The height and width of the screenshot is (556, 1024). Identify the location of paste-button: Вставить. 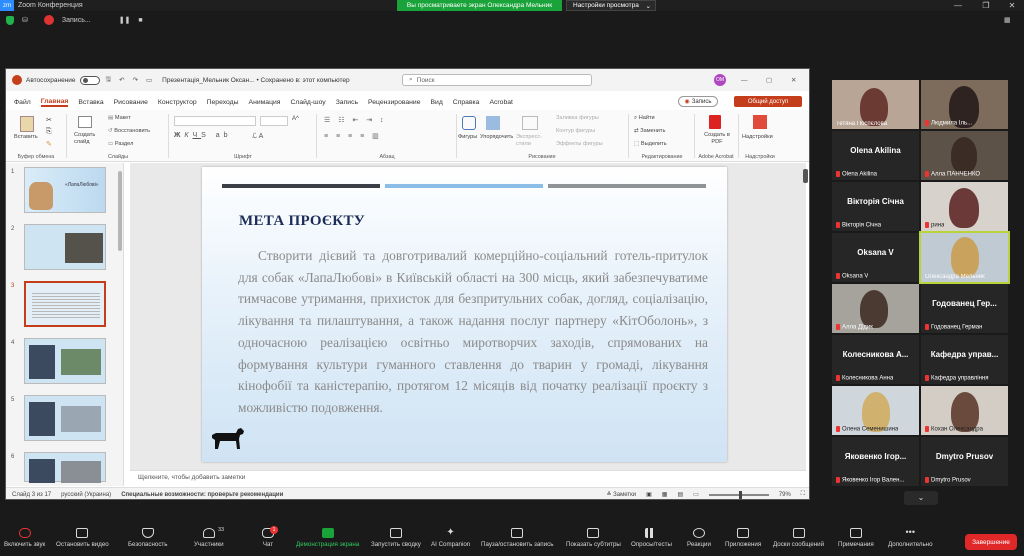
(26, 137).